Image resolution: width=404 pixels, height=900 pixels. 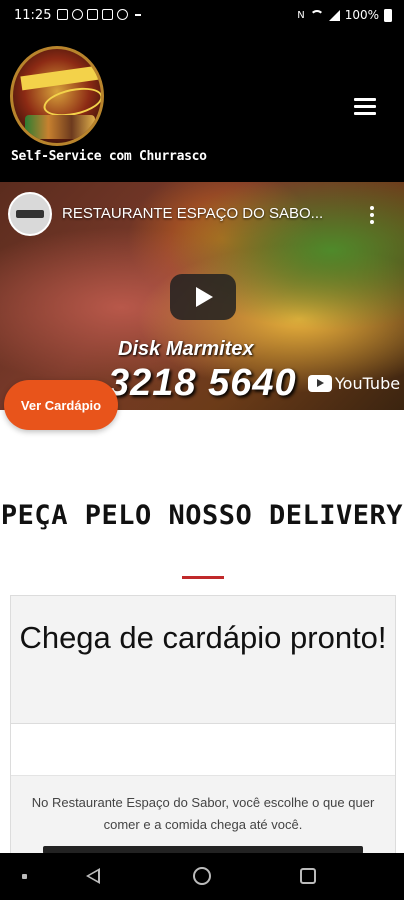 What do you see at coordinates (99, 14) in the screenshot?
I see `notification-icons` at bounding box center [99, 14].